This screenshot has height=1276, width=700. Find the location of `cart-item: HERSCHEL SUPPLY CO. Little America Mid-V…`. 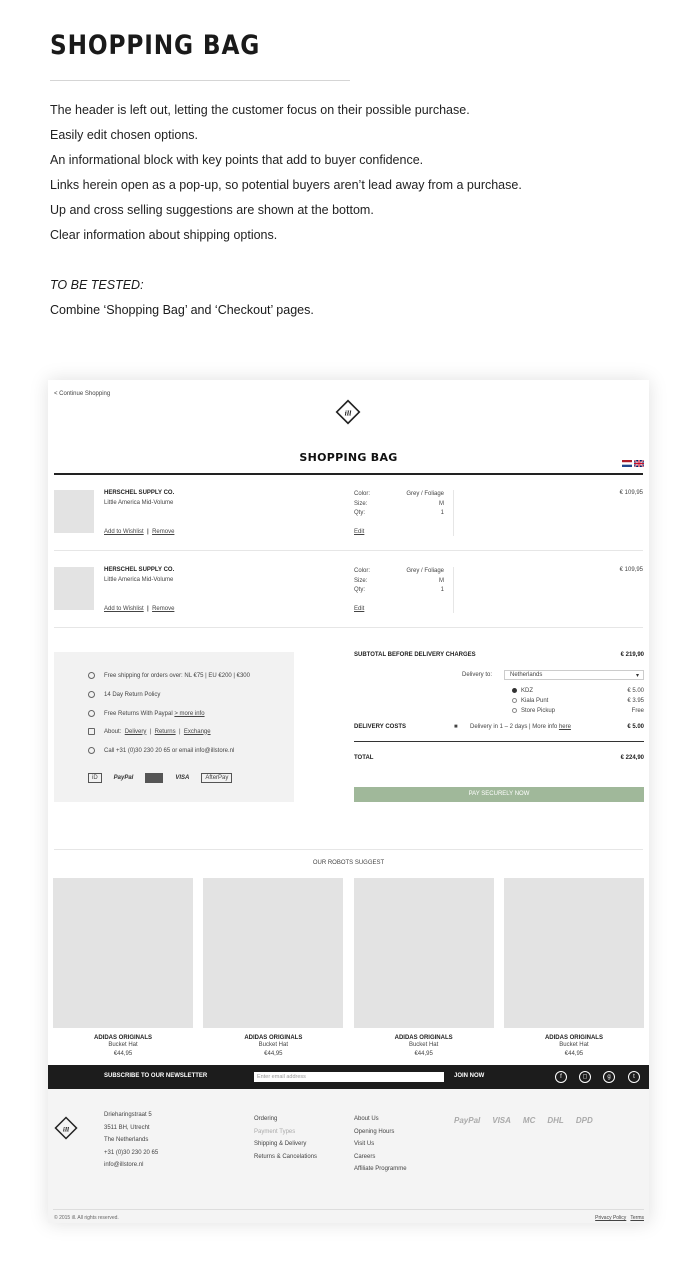

cart-item: HERSCHEL SUPPLY CO. Little America Mid-V… is located at coordinates (348, 597).